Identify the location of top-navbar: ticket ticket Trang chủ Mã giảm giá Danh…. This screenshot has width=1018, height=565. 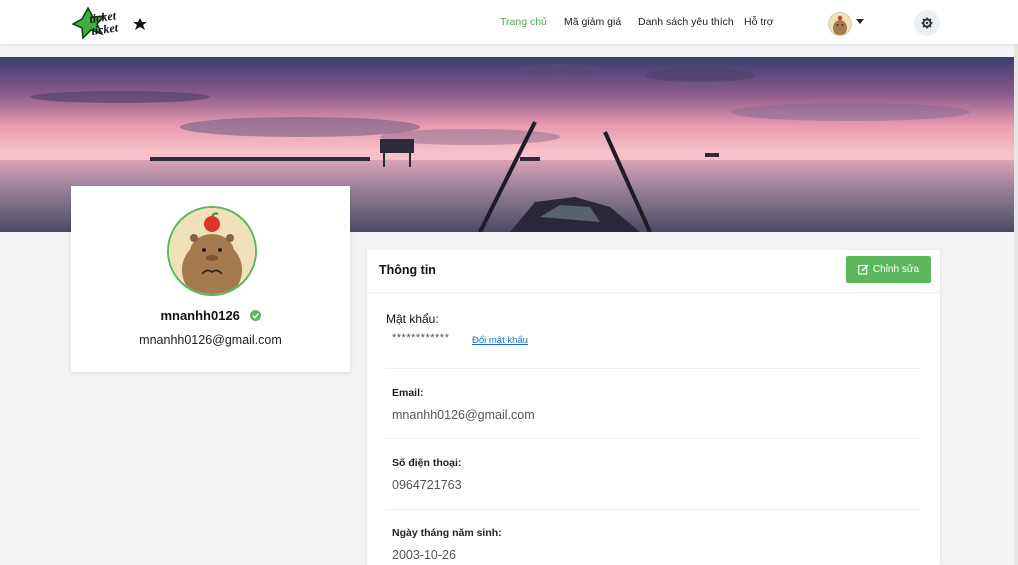
(509, 22).